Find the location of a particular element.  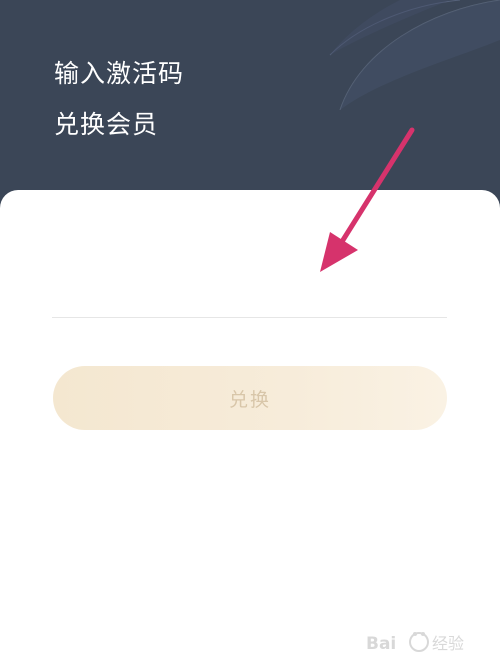

decorative-leaf-icon is located at coordinates (414, 55).